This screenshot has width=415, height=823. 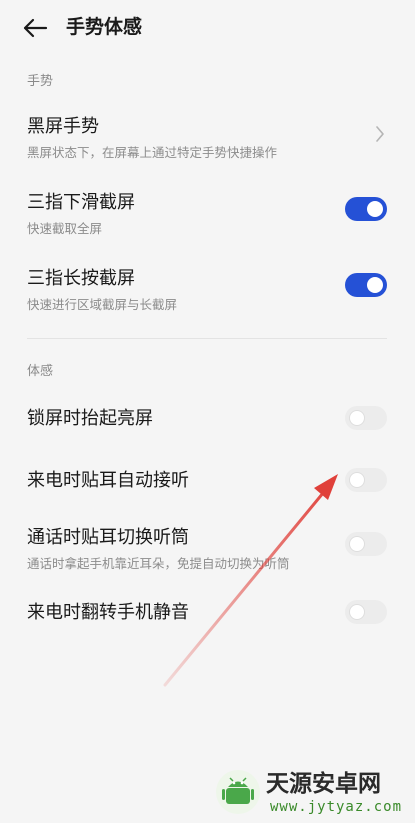 I want to click on setting-row-three-finger-swipe-screenshot: 三指下滑截屏 快速截取全屏, so click(x=207, y=212).